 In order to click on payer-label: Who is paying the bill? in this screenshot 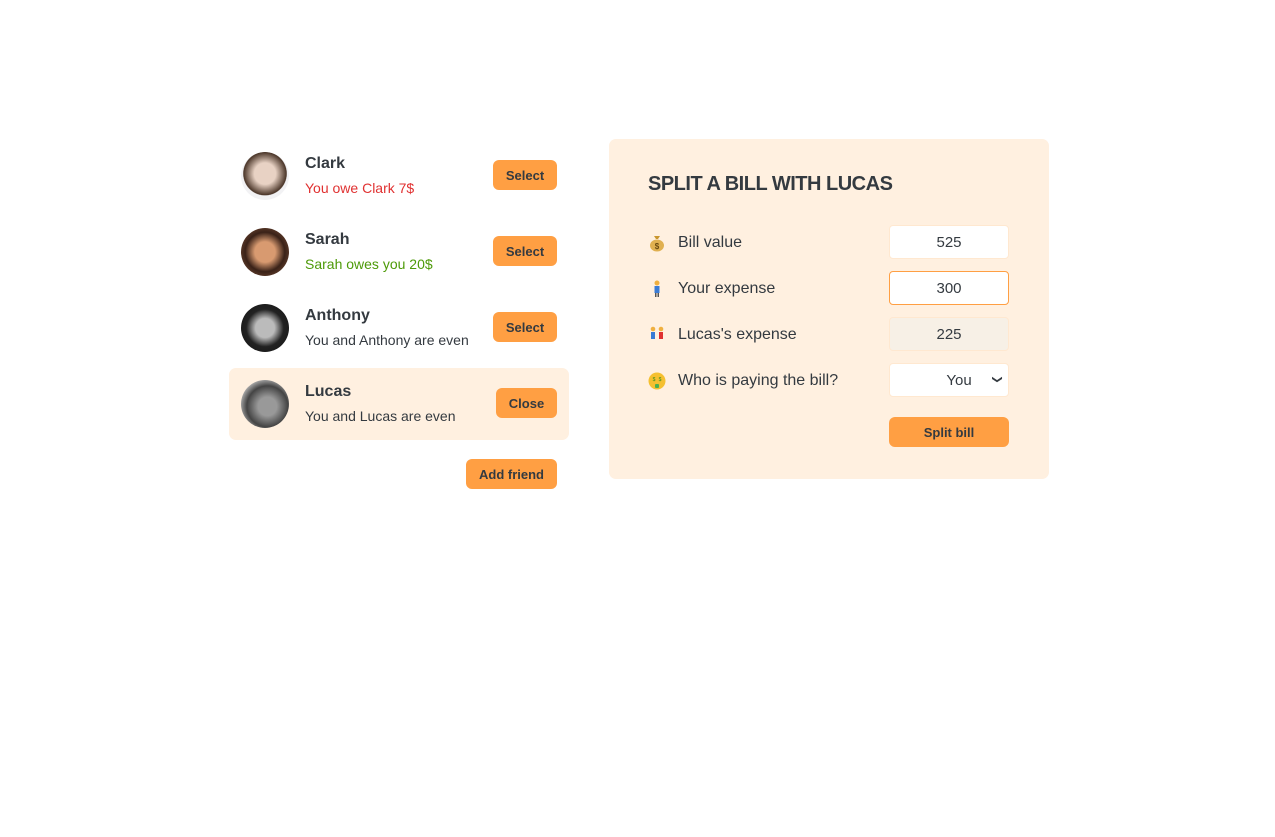, I will do `click(758, 380)`.